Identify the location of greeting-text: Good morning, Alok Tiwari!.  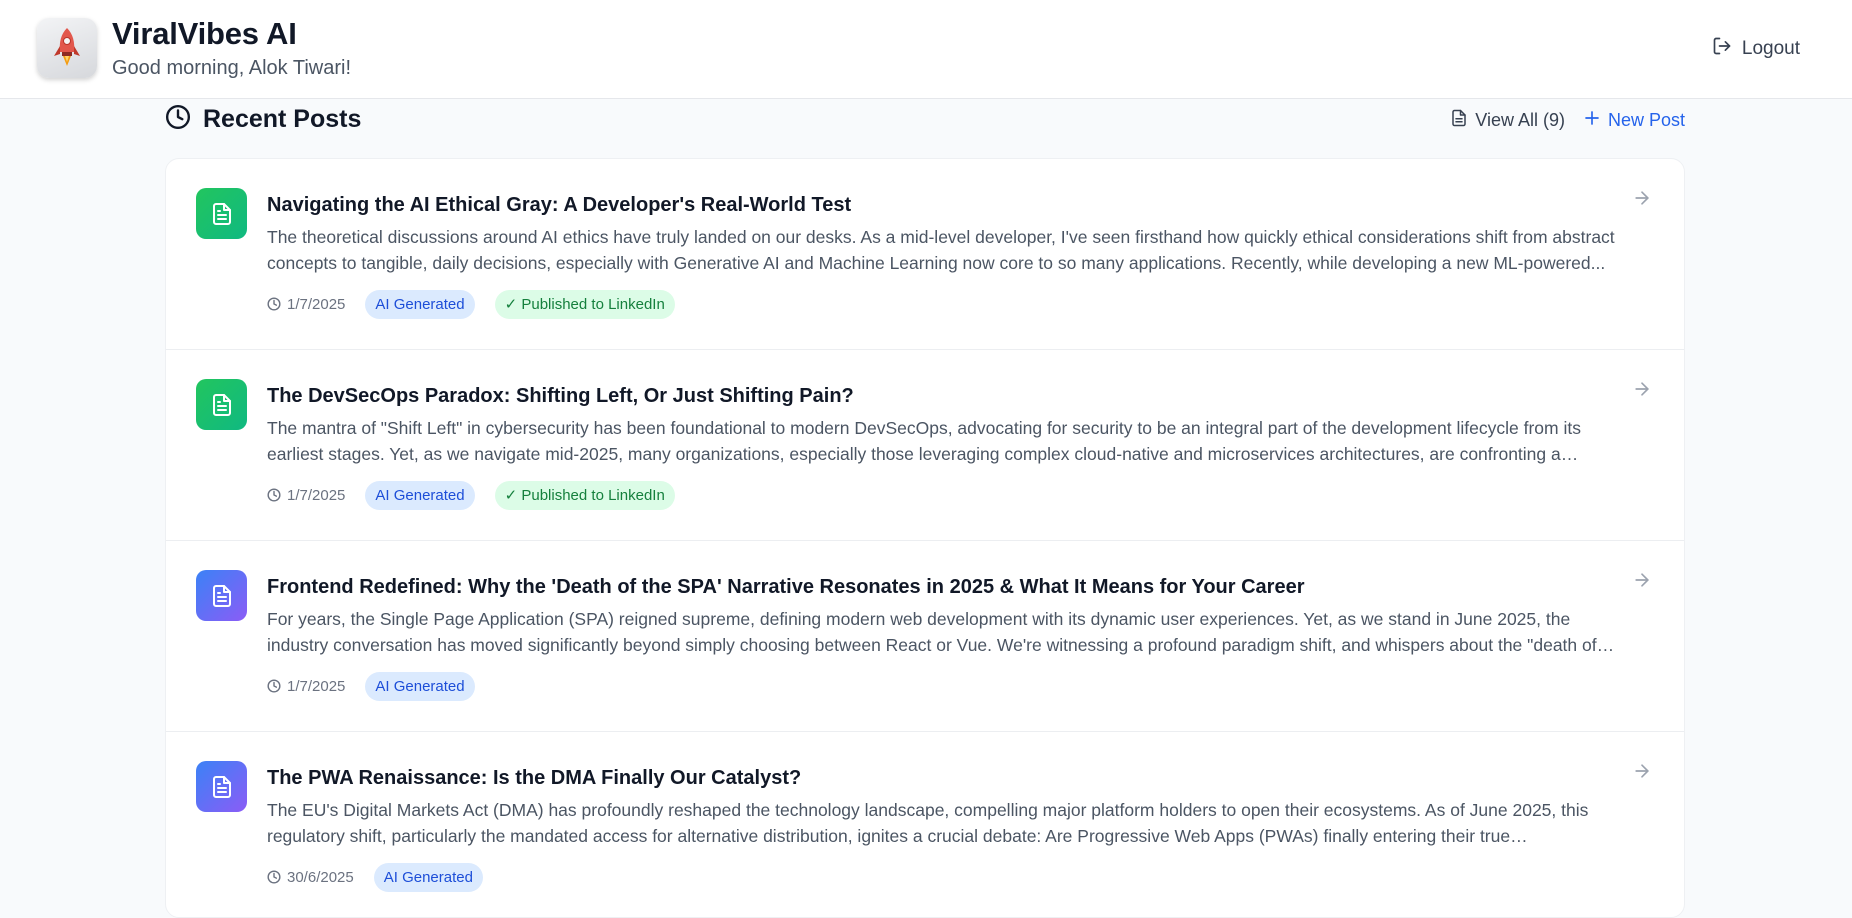
(231, 68).